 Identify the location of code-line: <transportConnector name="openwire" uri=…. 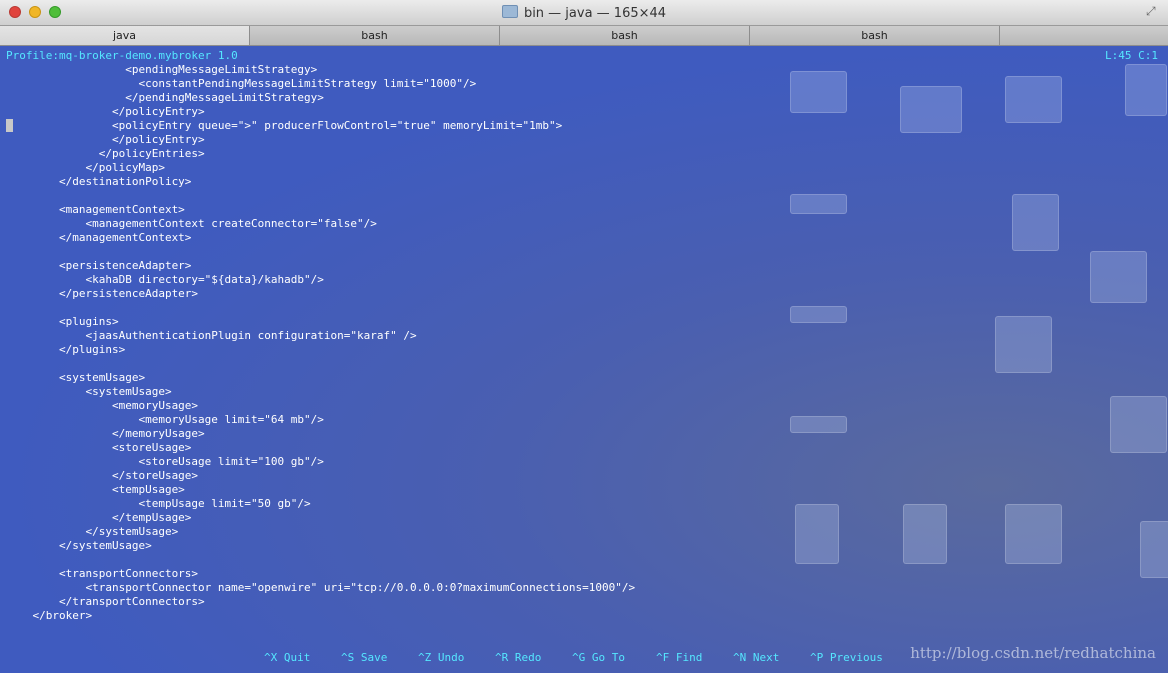
(321, 587).